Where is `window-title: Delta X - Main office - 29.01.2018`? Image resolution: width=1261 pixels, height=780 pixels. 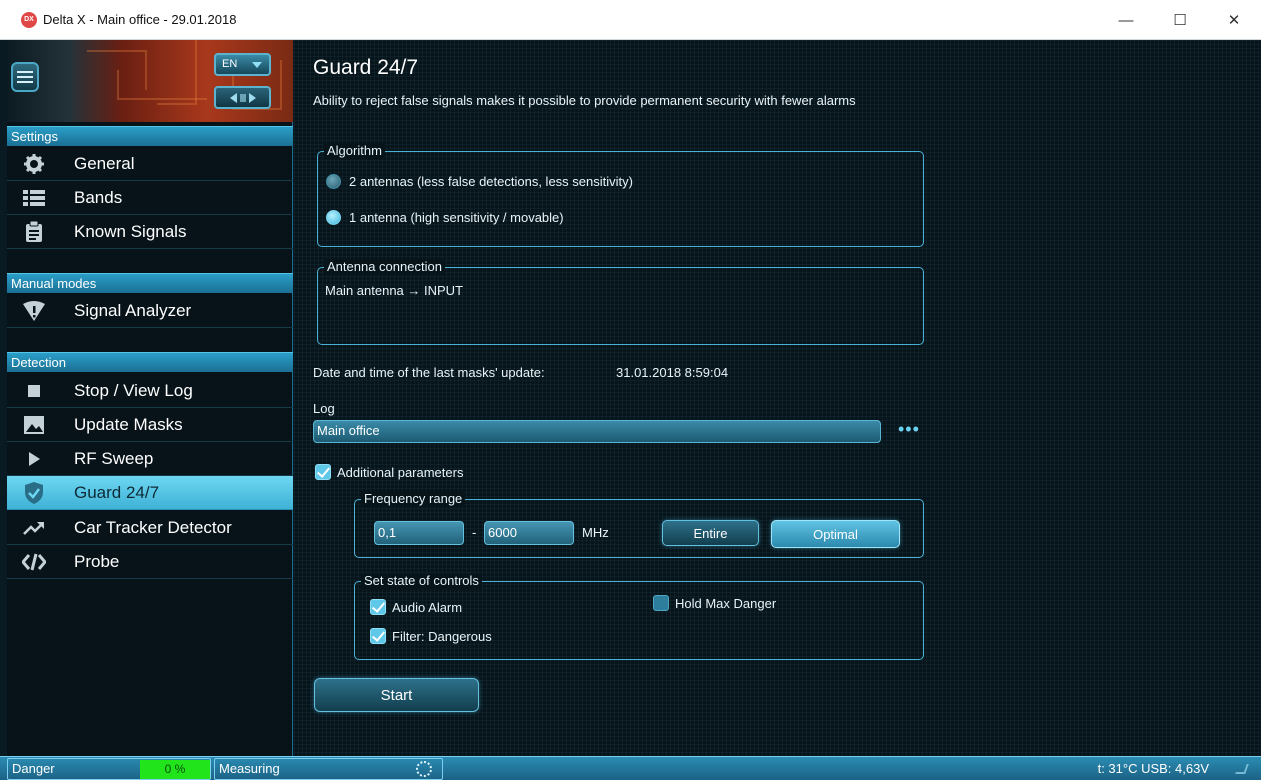
window-title: Delta X - Main office - 29.01.2018 is located at coordinates (140, 19).